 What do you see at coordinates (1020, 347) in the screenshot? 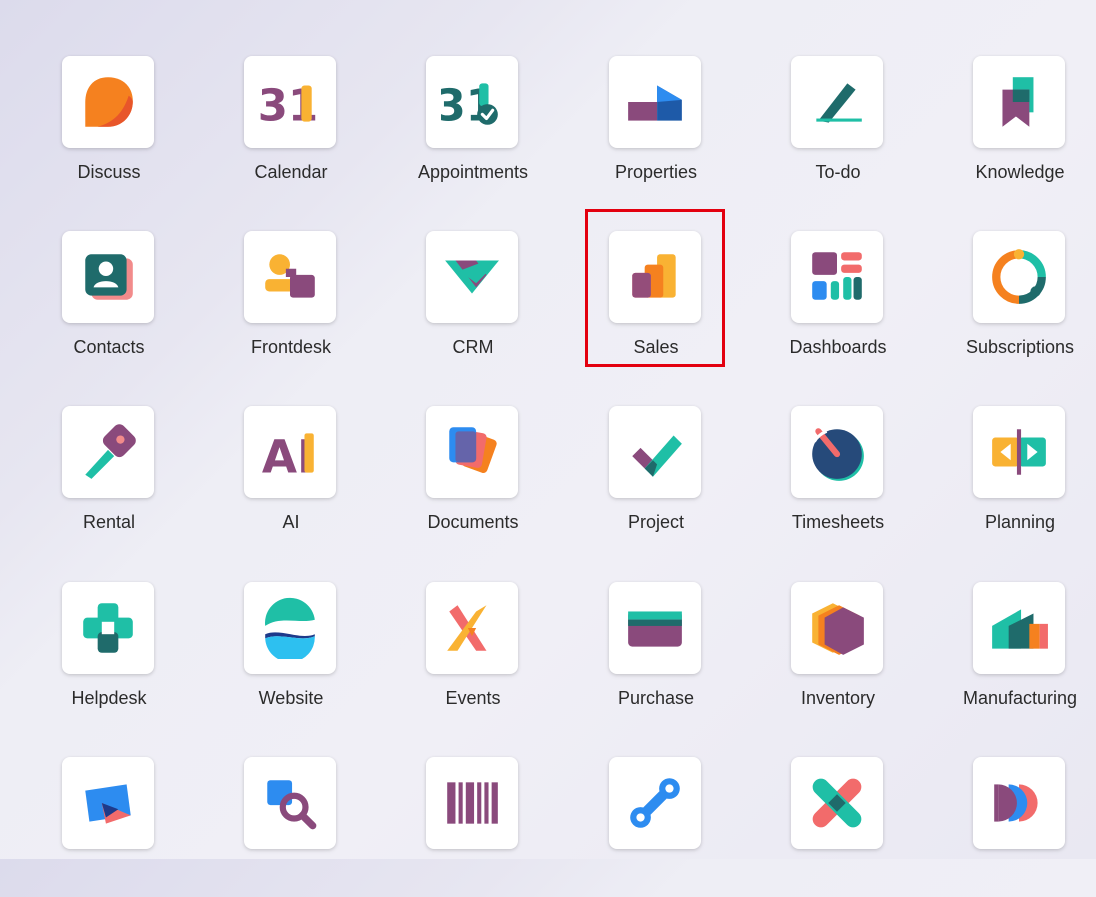
I see `app-label: Subscriptions` at bounding box center [1020, 347].